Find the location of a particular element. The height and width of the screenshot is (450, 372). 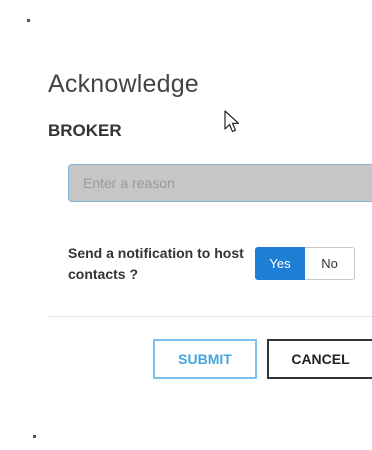

notification-yes-button: Yes is located at coordinates (280, 263).